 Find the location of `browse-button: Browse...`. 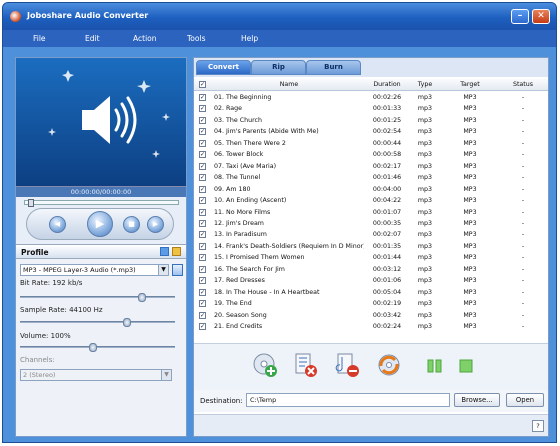

browse-button: Browse... is located at coordinates (477, 400).